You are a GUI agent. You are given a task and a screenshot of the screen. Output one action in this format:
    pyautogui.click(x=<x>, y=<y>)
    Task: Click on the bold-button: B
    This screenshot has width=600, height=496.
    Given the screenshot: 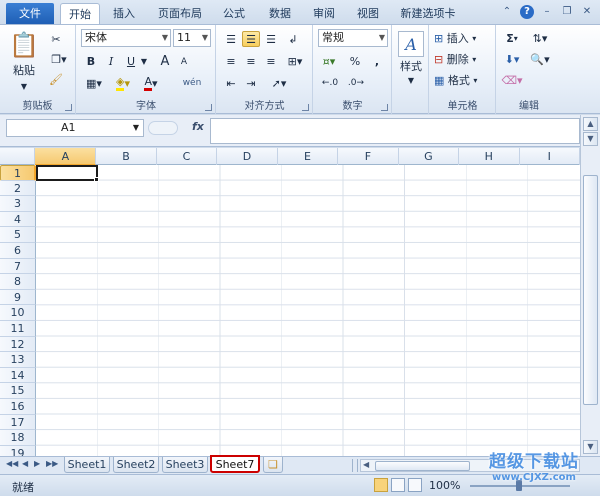 What is the action you would take?
    pyautogui.click(x=91, y=61)
    